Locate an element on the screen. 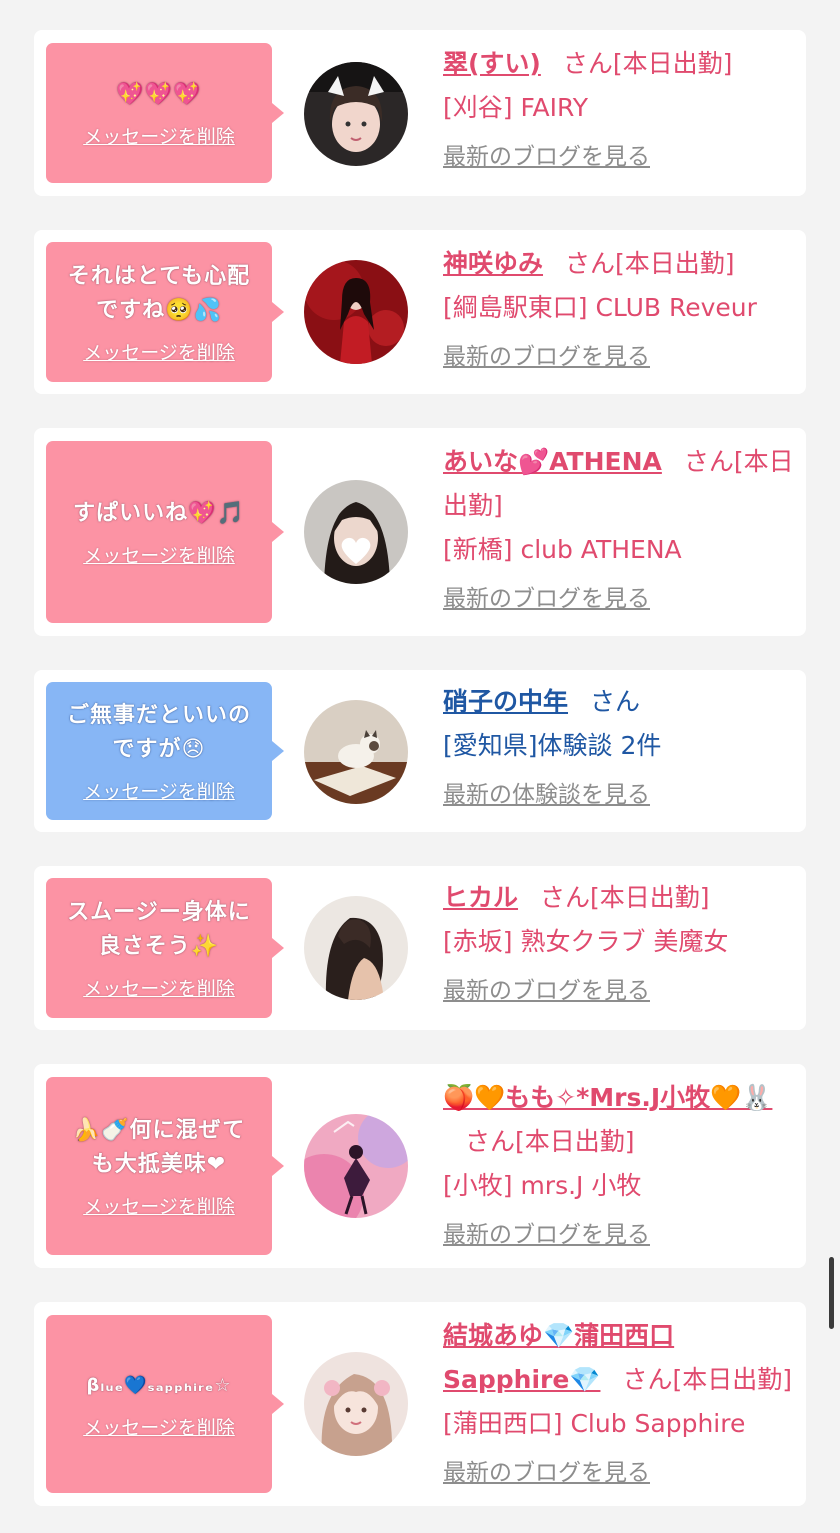 This screenshot has height=1533, width=840. message-bubble: 🍌🍼何に混ぜて も大抵美味❤ メッセージを削除 is located at coordinates (165, 1166).